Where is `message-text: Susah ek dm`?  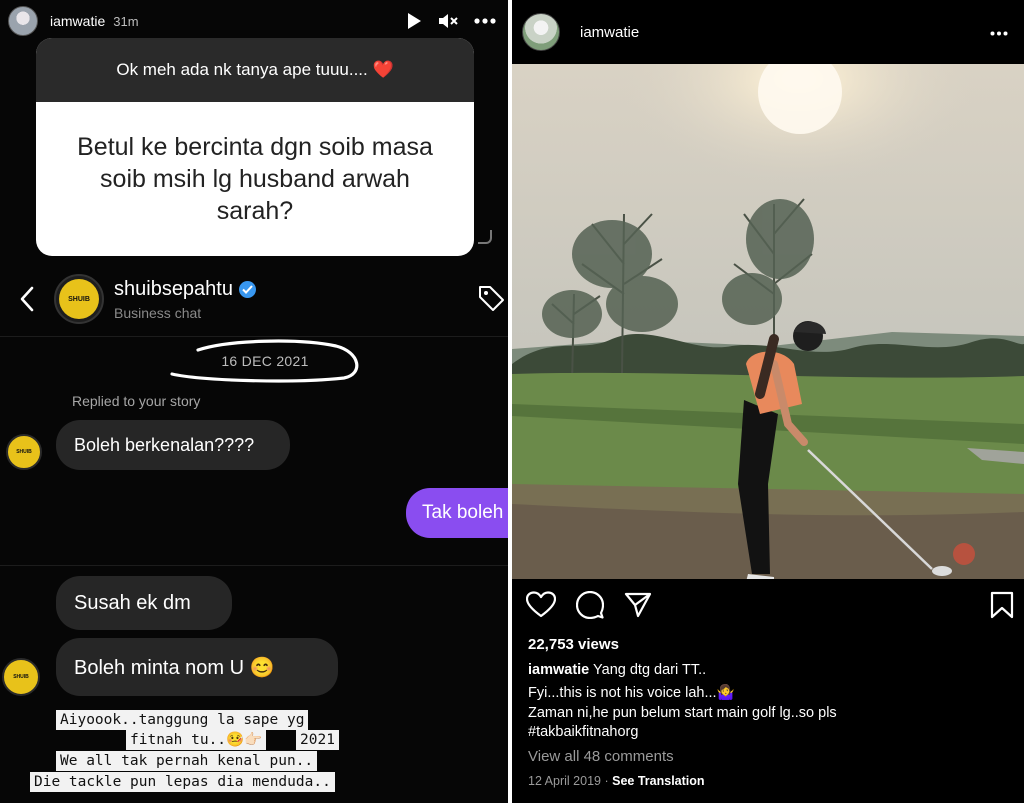 message-text: Susah ek dm is located at coordinates (132, 602).